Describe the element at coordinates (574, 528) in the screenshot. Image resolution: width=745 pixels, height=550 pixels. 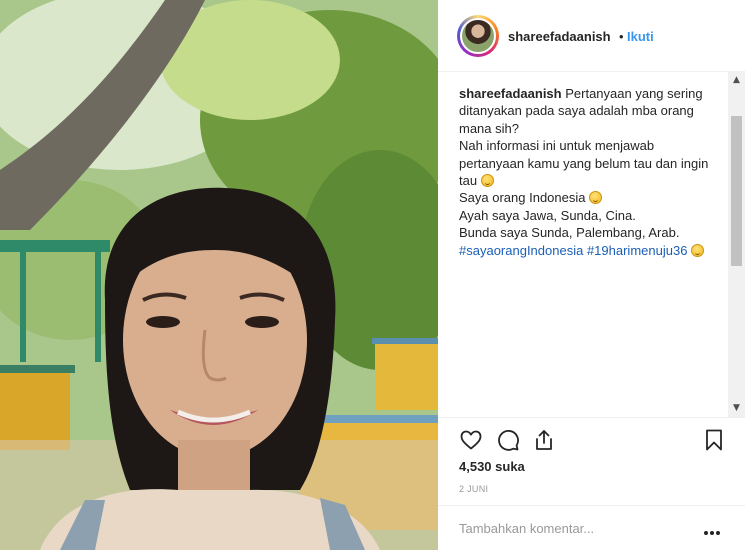
I see `comment-input` at that location.